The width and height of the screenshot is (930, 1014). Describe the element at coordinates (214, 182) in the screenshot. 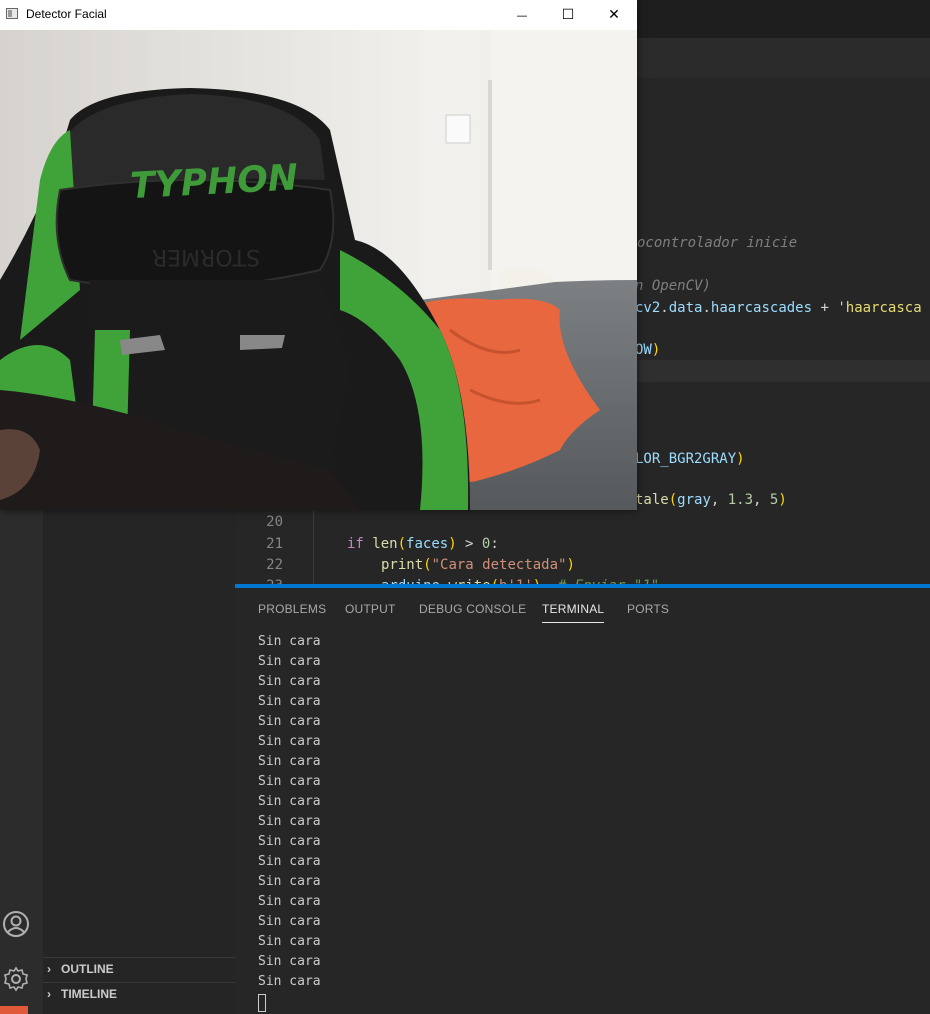

I see `chair-brand-text: TYPHON` at that location.